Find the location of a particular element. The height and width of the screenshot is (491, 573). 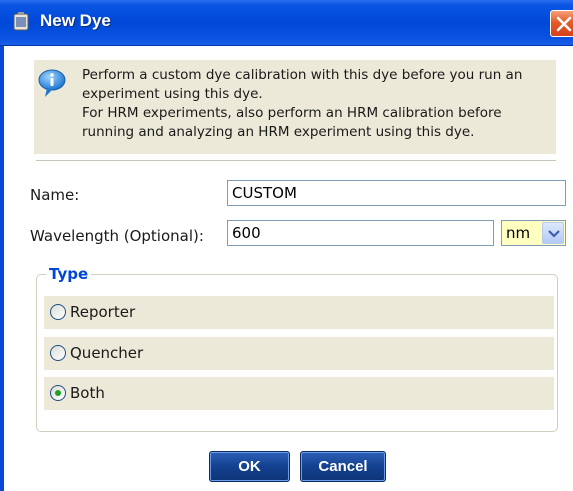

radio-option-both: Both is located at coordinates (299, 393).